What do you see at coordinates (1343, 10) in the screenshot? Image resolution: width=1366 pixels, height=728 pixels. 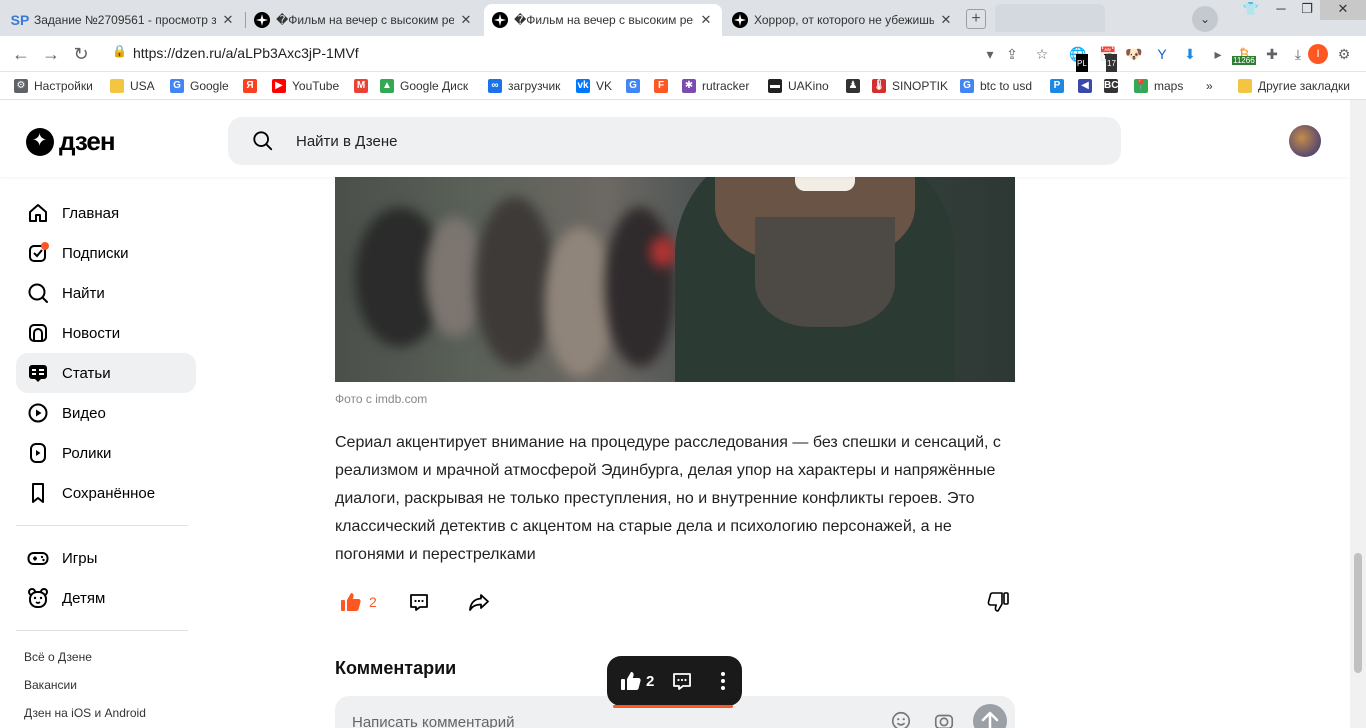 I see `close-window-icon: ✕` at bounding box center [1343, 10].